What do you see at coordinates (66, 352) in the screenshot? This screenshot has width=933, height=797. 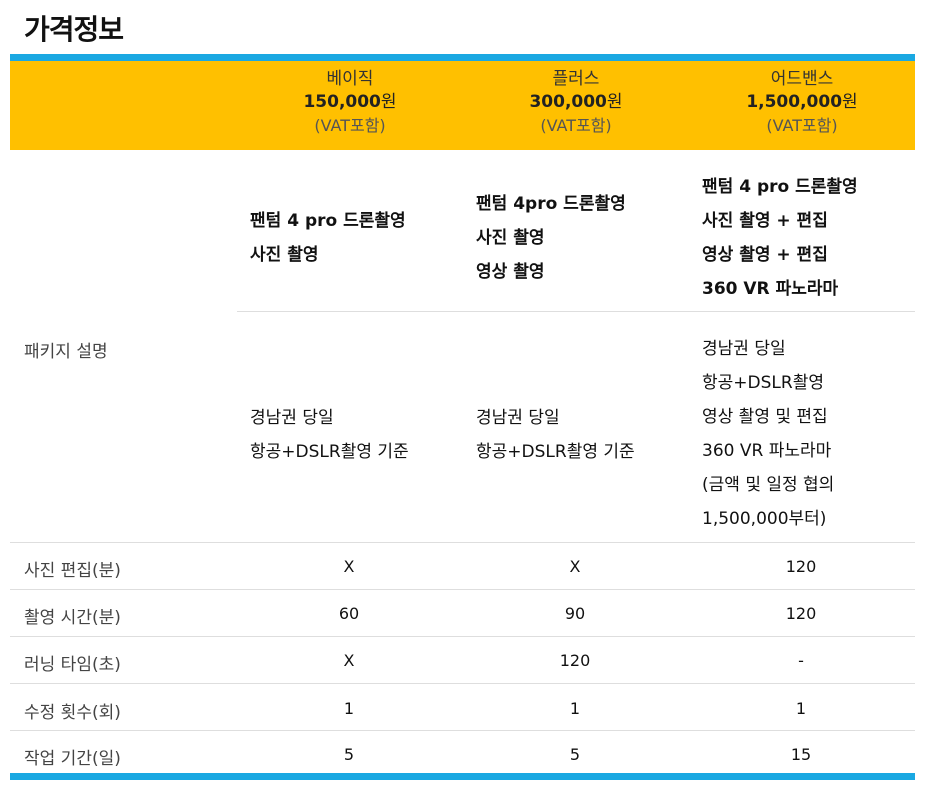 I see `package-label: 패키지 설명` at bounding box center [66, 352].